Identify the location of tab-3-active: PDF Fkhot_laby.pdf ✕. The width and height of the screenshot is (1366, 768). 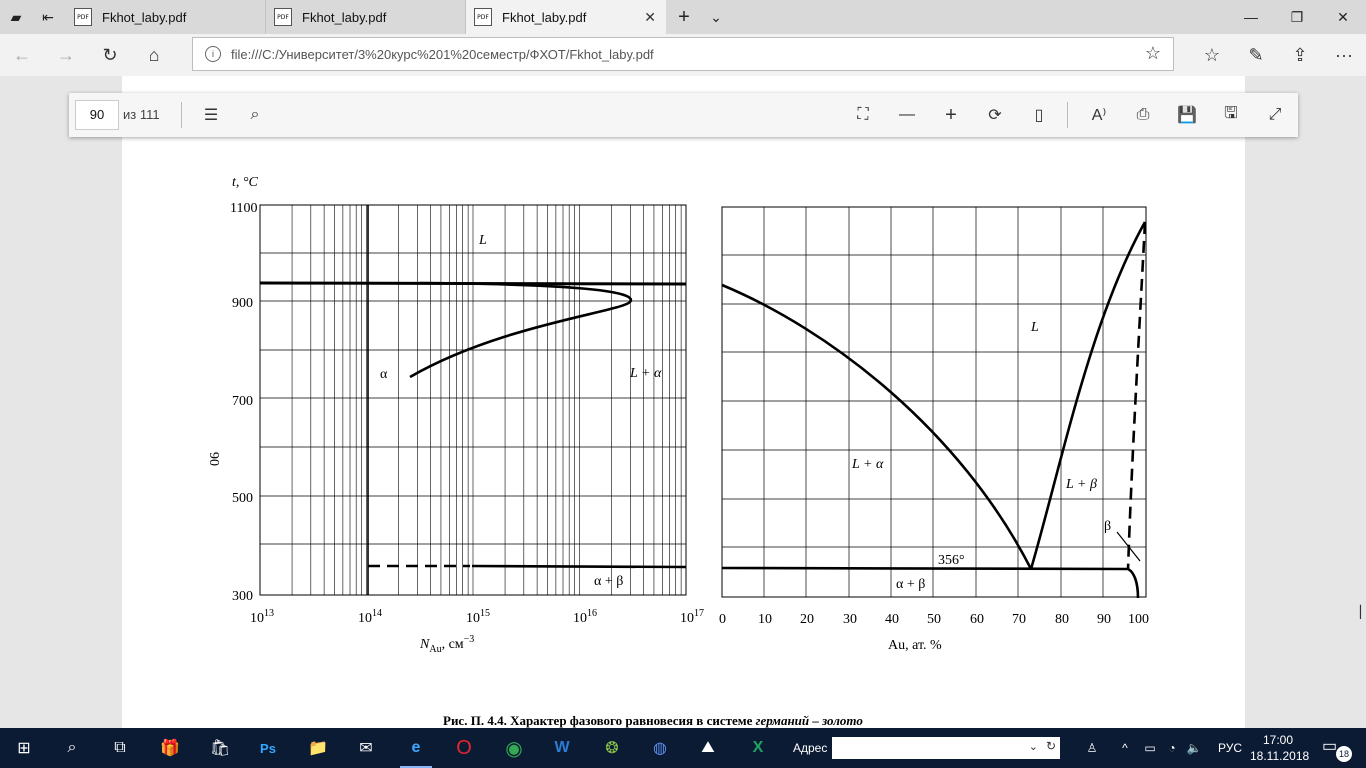
(566, 17).